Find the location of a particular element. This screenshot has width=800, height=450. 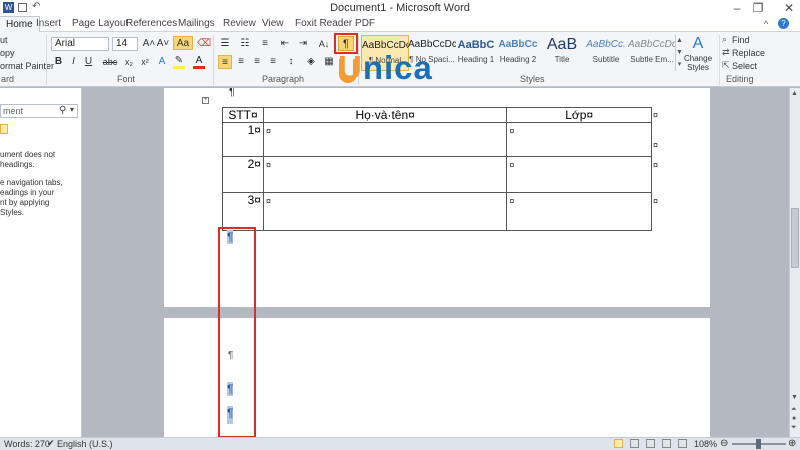

replace-icon: ⇄ is located at coordinates (726, 52).